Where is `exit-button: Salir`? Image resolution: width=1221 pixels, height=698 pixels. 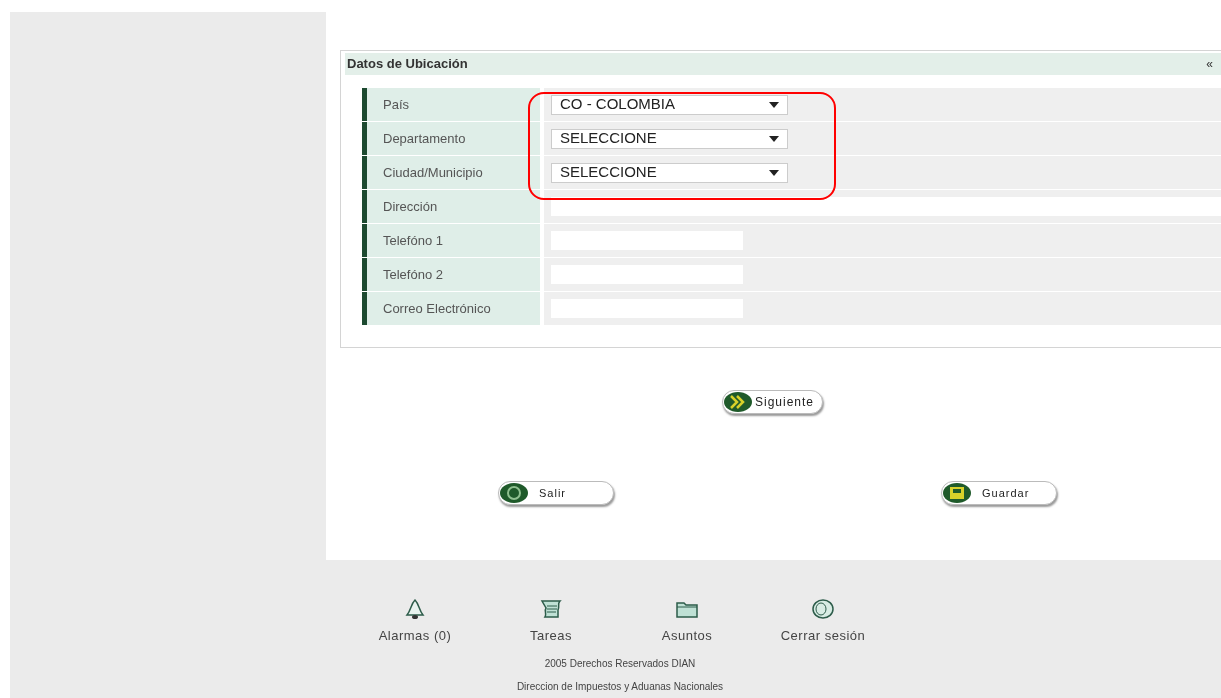
exit-button: Salir is located at coordinates (556, 493).